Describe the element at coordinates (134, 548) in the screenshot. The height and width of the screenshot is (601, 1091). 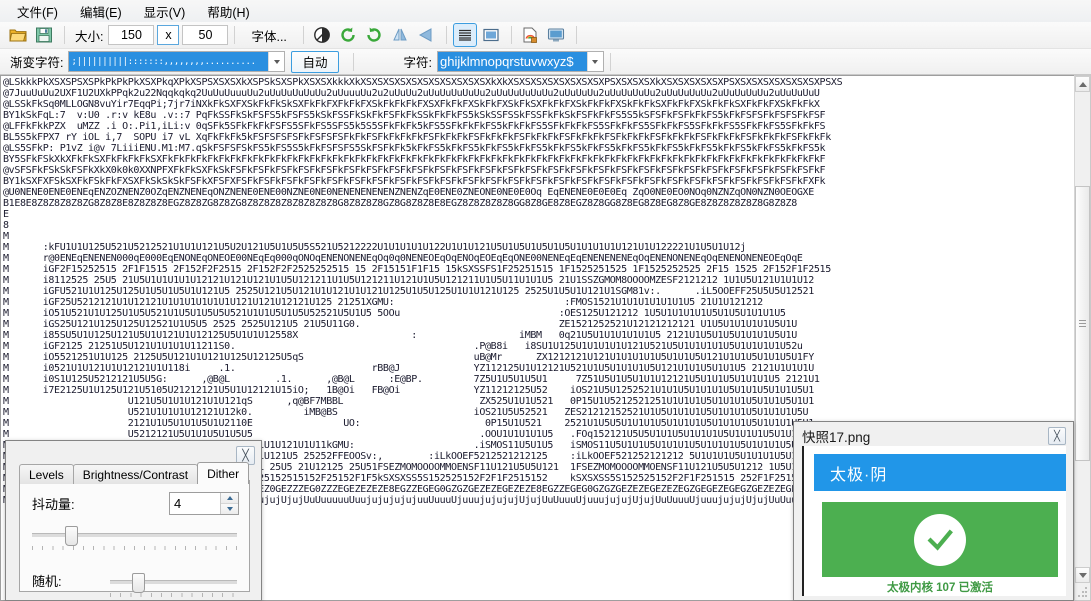
I see `dither-slider-ticks` at that location.